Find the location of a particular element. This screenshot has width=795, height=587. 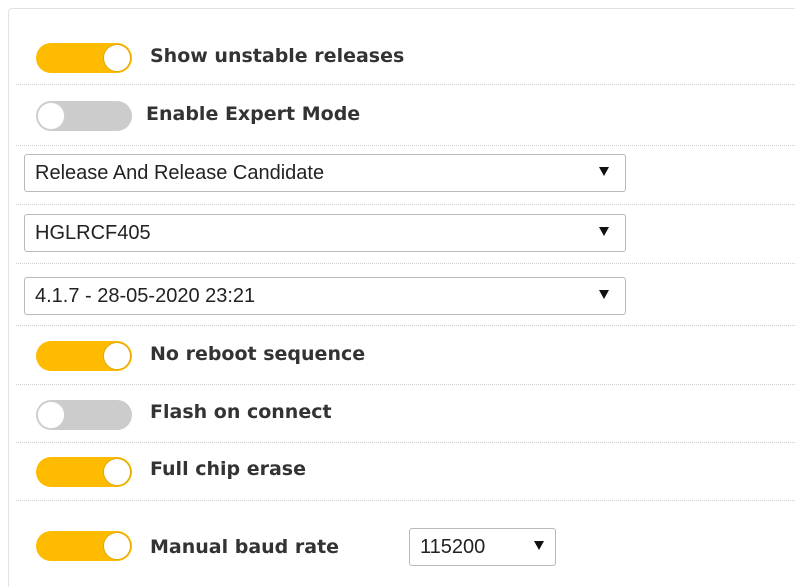

firmware-version-select: 4.1.7 - 28-05-2020 23:21 is located at coordinates (325, 296).